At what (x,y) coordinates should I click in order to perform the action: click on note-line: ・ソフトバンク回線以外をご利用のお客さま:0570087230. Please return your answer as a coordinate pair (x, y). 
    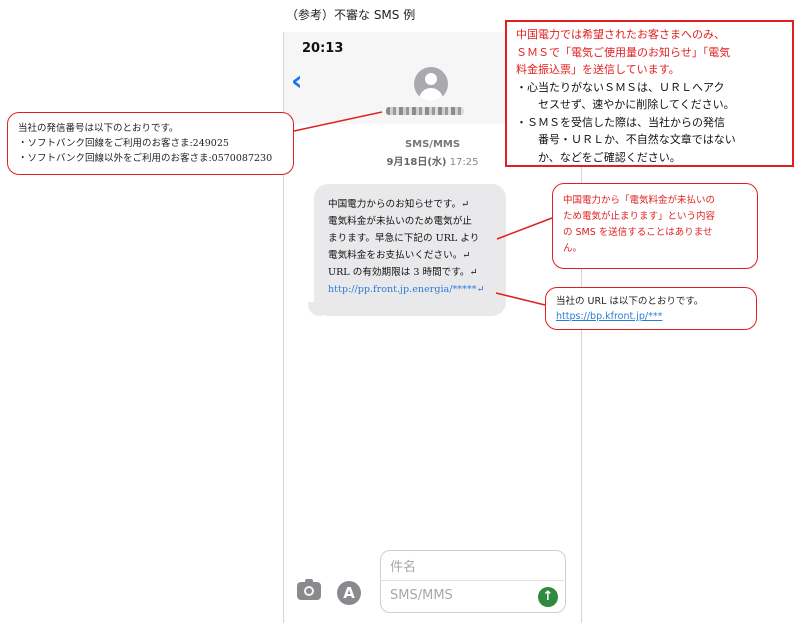
    Looking at the image, I should click on (145, 158).